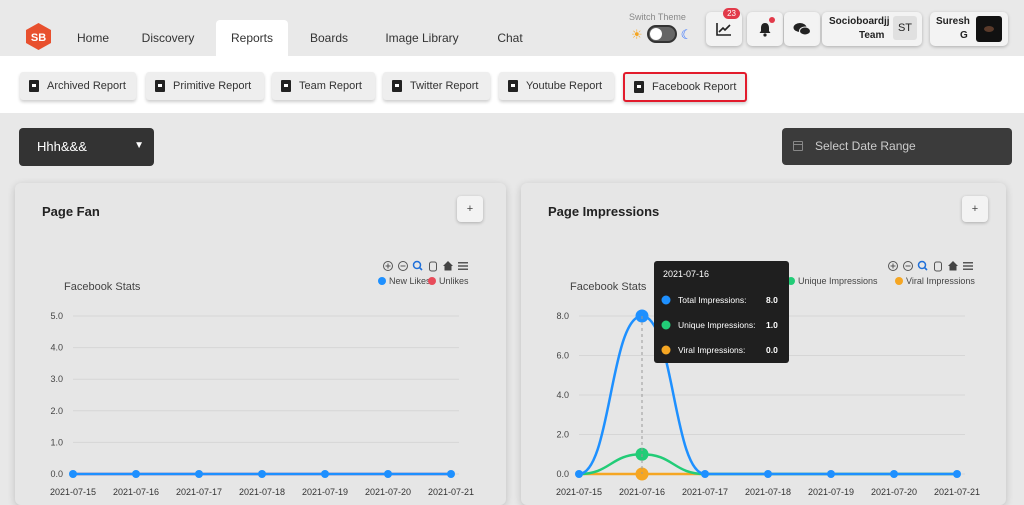  I want to click on team-report-button: Team Report, so click(323, 86).